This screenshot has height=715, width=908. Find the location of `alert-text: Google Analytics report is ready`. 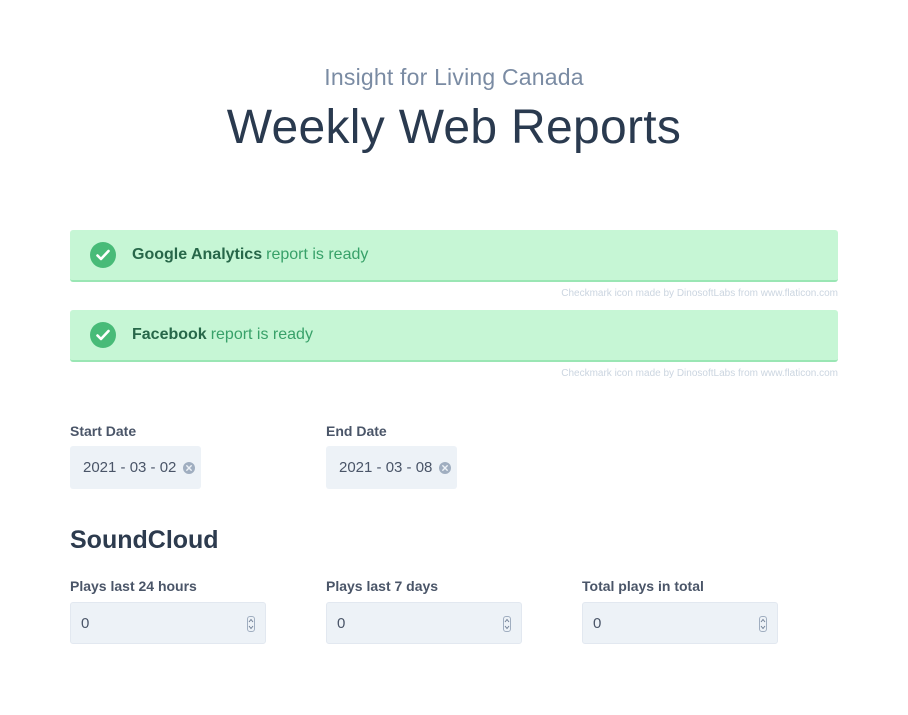

alert-text: Google Analytics report is ready is located at coordinates (250, 255).